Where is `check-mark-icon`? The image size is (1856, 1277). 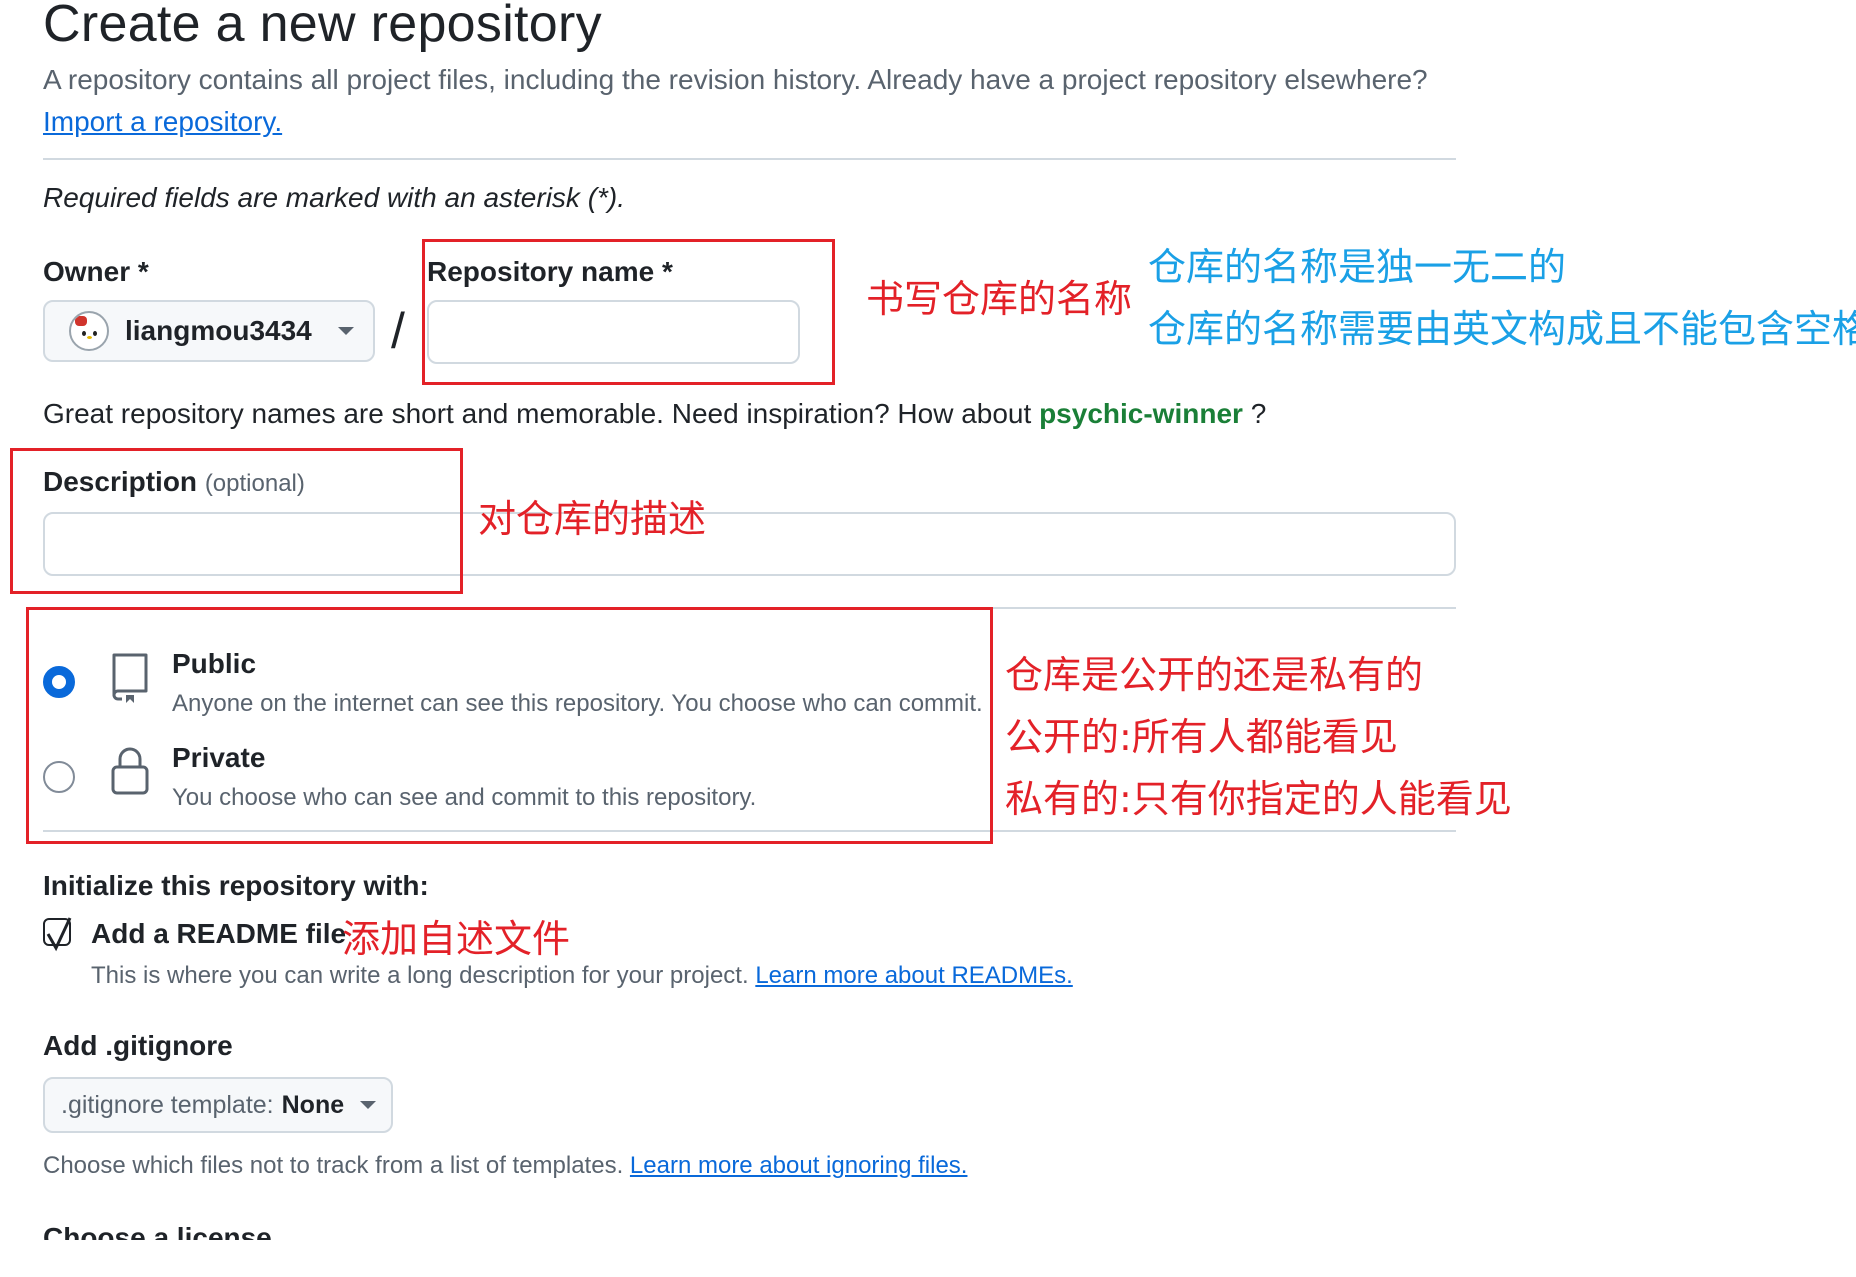 check-mark-icon is located at coordinates (59, 934).